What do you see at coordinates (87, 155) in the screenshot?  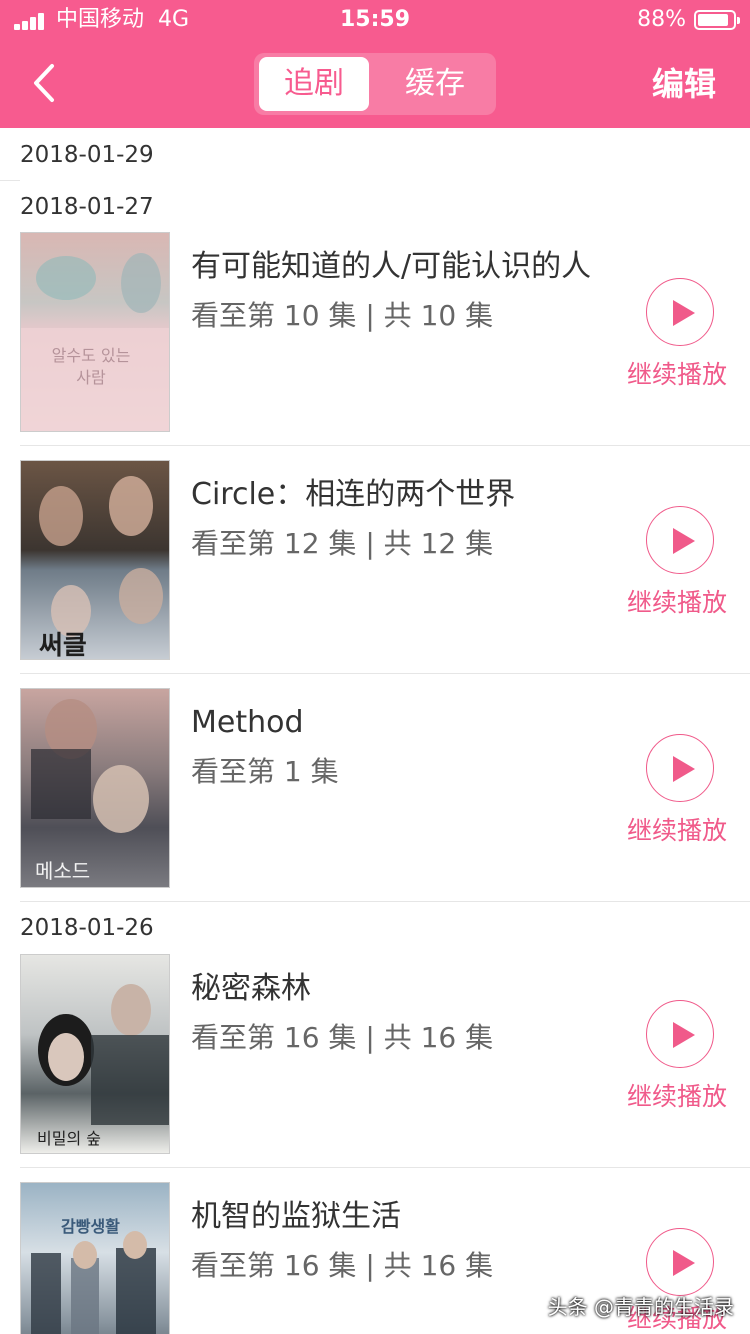 I see `date-header: 2018-01-29` at bounding box center [87, 155].